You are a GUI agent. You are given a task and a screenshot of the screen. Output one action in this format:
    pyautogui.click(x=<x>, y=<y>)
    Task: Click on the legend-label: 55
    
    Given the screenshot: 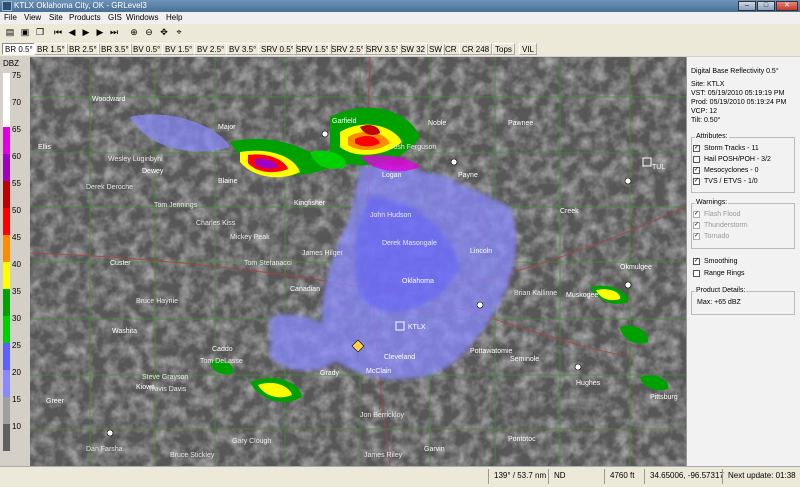 What is the action you would take?
    pyautogui.click(x=16, y=183)
    